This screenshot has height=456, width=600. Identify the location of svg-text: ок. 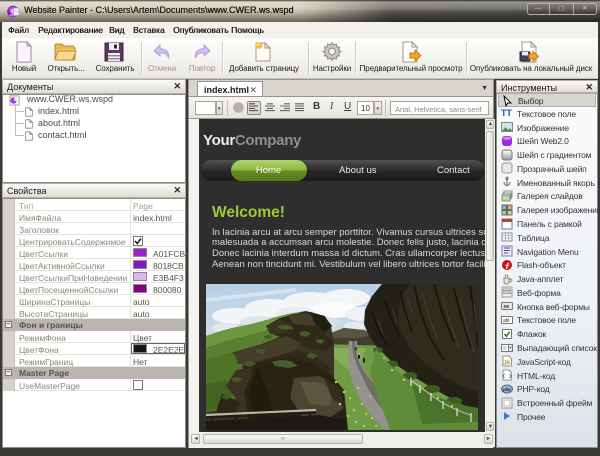
(507, 307).